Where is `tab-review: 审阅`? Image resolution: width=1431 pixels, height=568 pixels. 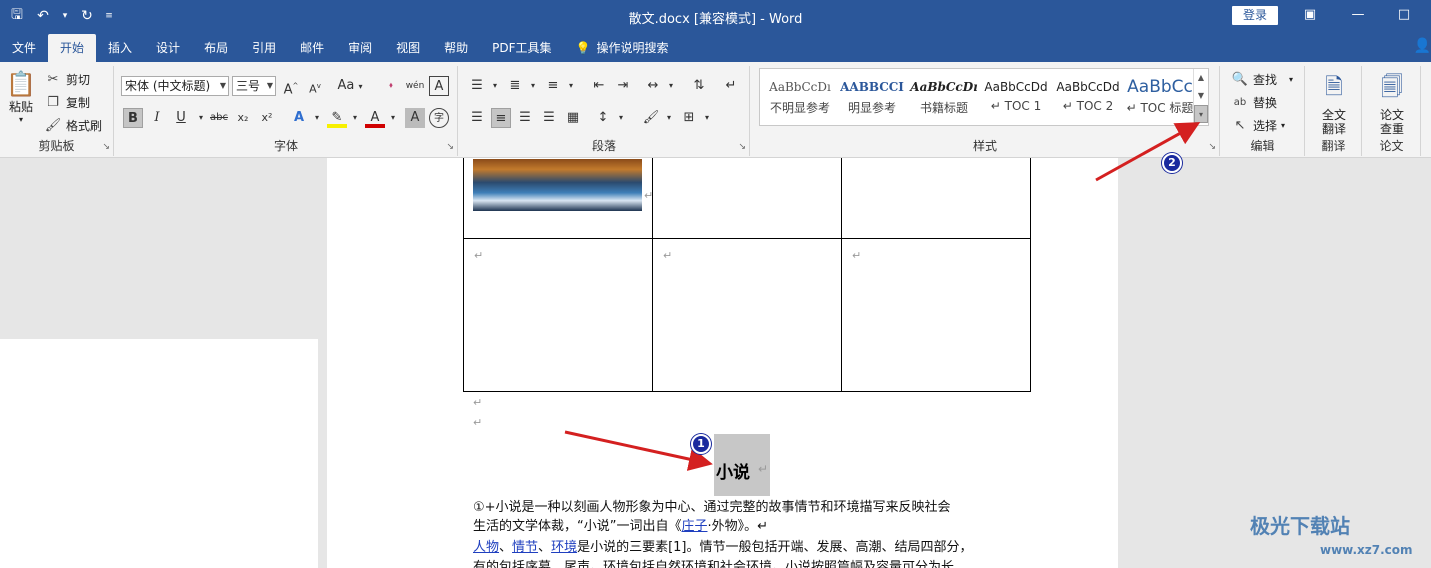
tab-review: 审阅 is located at coordinates (360, 48).